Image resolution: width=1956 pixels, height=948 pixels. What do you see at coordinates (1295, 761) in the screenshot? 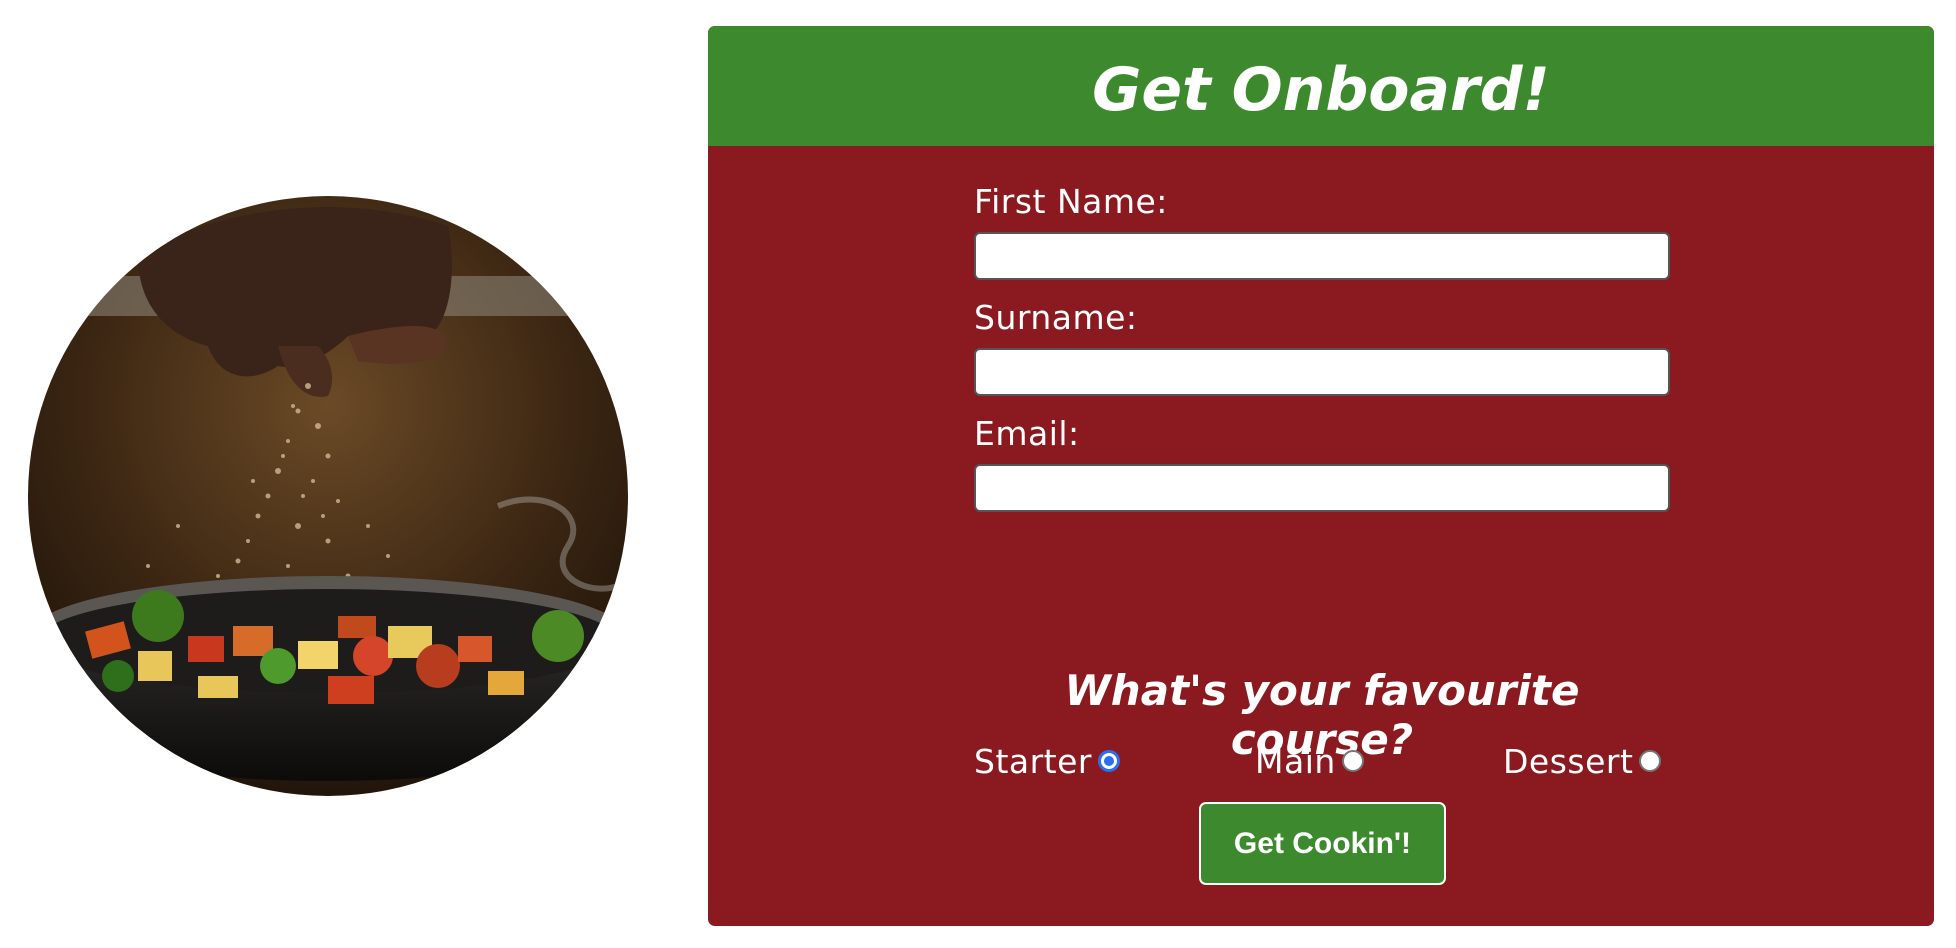
I see `course-option-label: Main` at bounding box center [1295, 761].